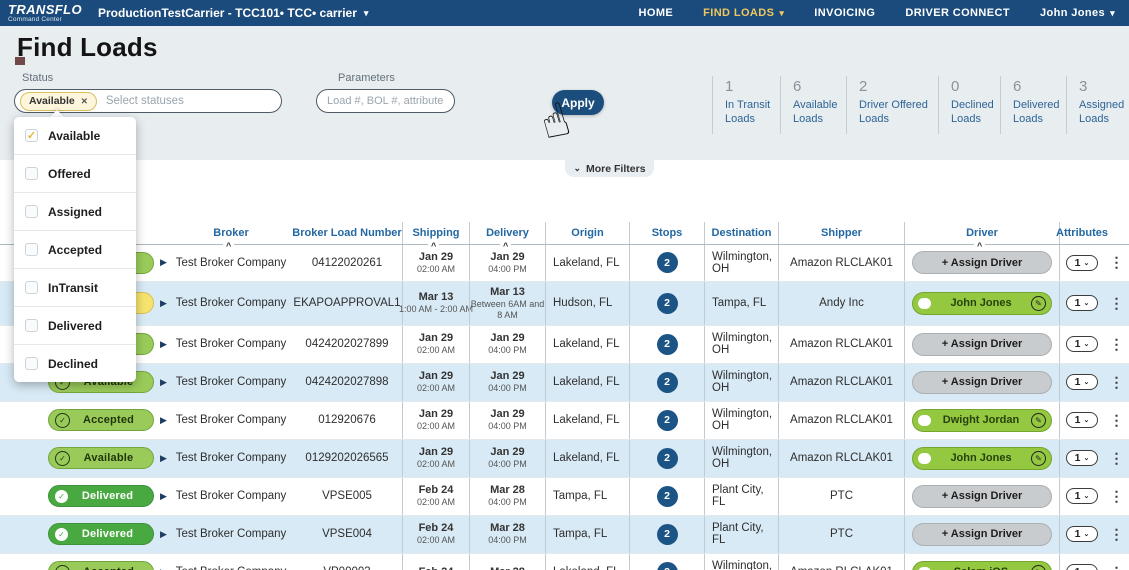  I want to click on delivery-cell: Mar 28 04:00 PM, so click(507, 496).